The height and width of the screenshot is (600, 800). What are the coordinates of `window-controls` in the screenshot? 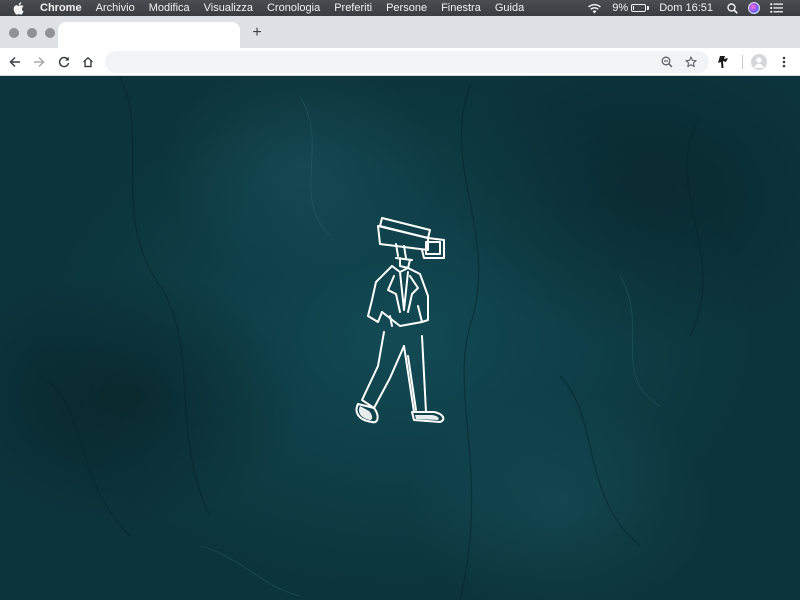 It's located at (36, 33).